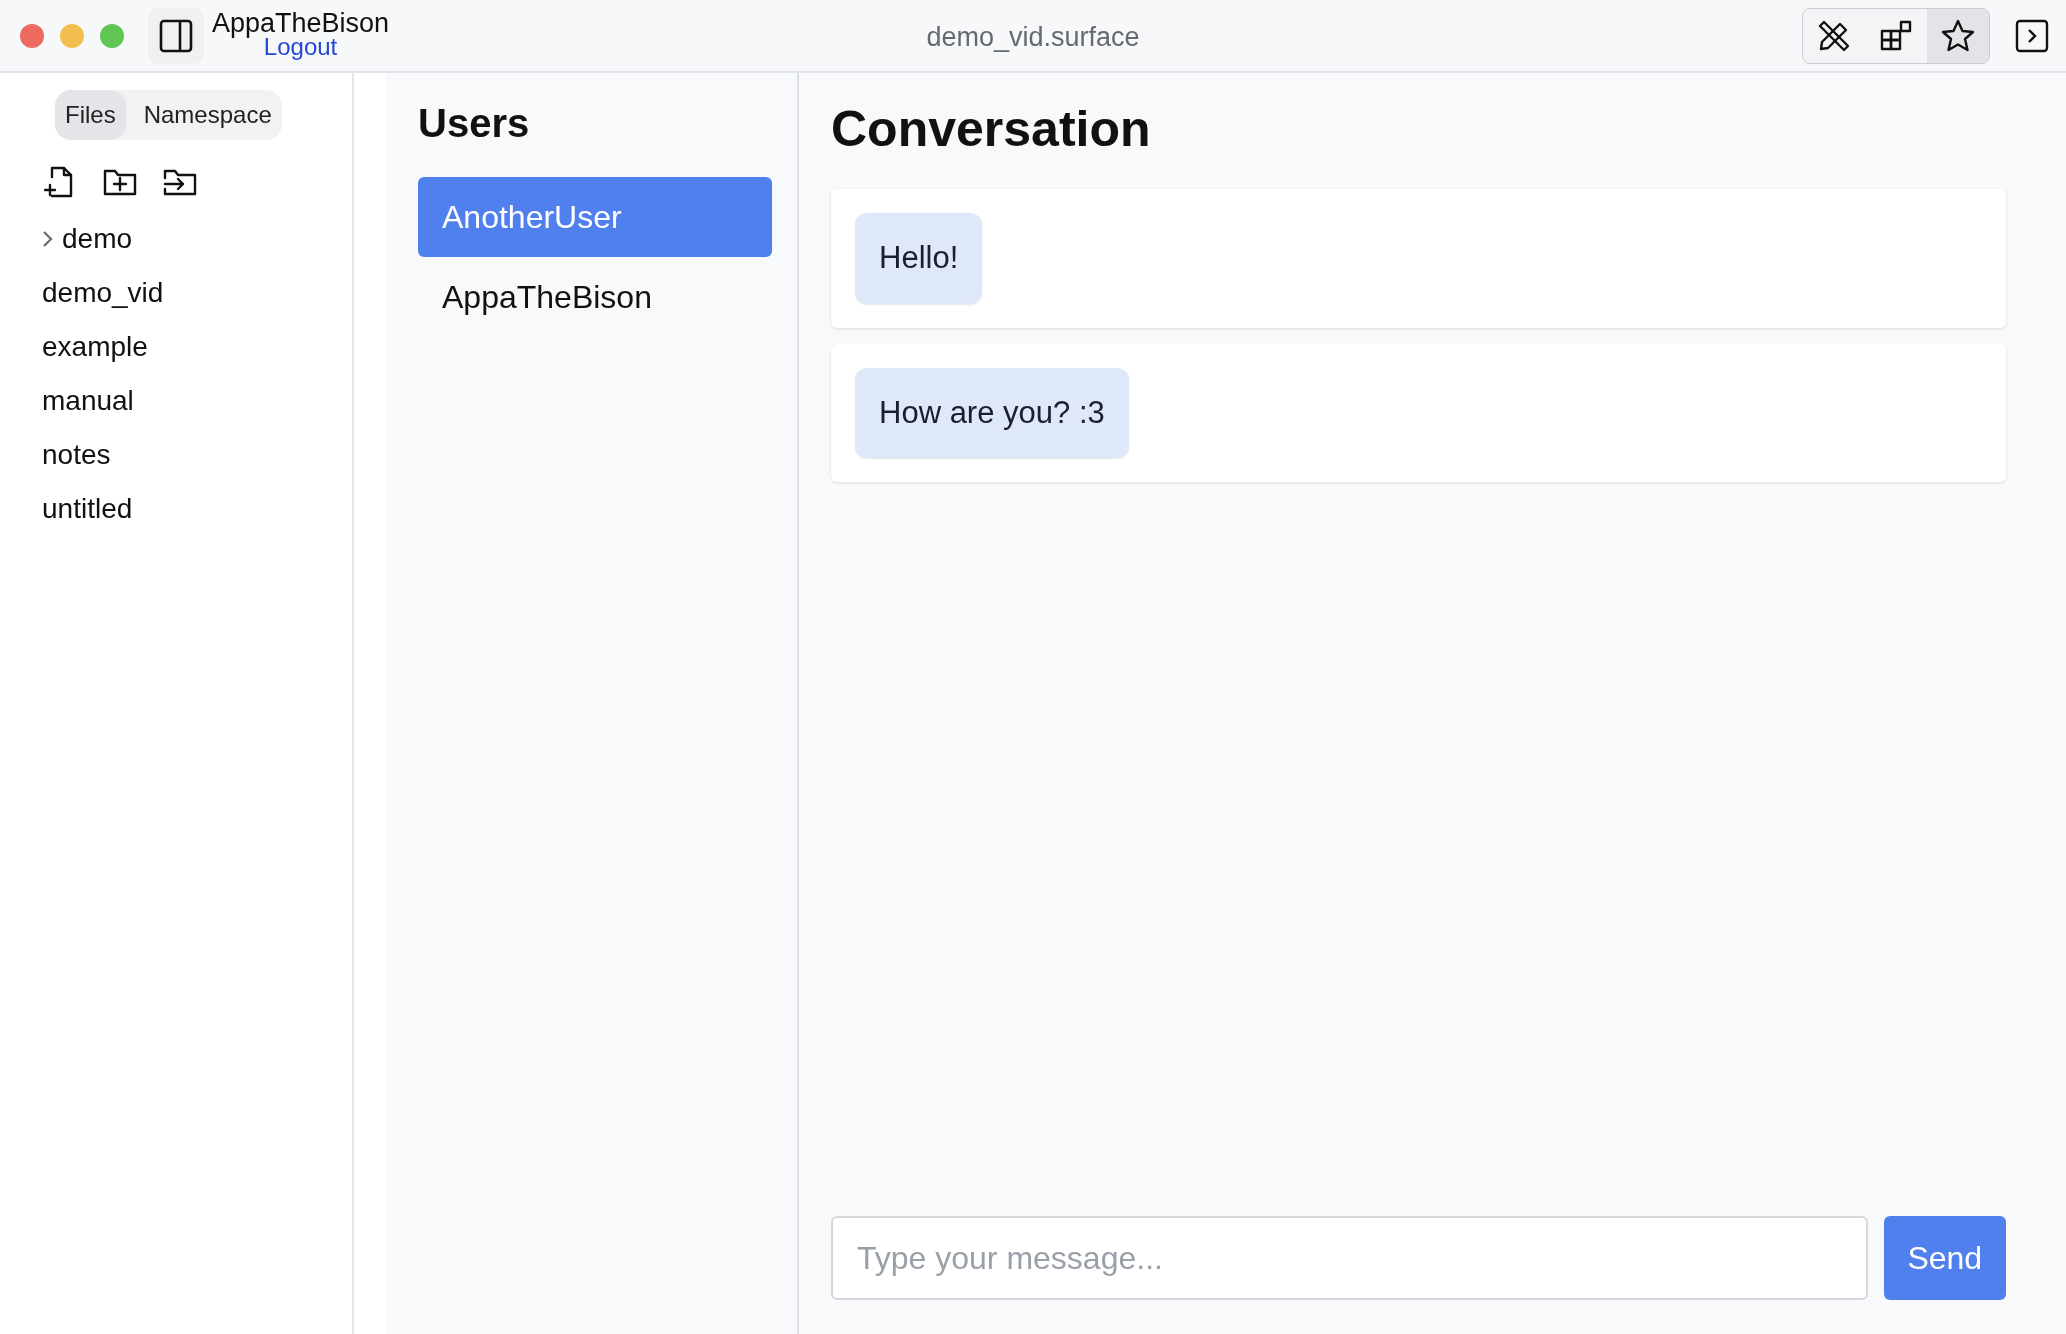 This screenshot has height=1334, width=2066. I want to click on sidebar-tab: Files, so click(90, 115).